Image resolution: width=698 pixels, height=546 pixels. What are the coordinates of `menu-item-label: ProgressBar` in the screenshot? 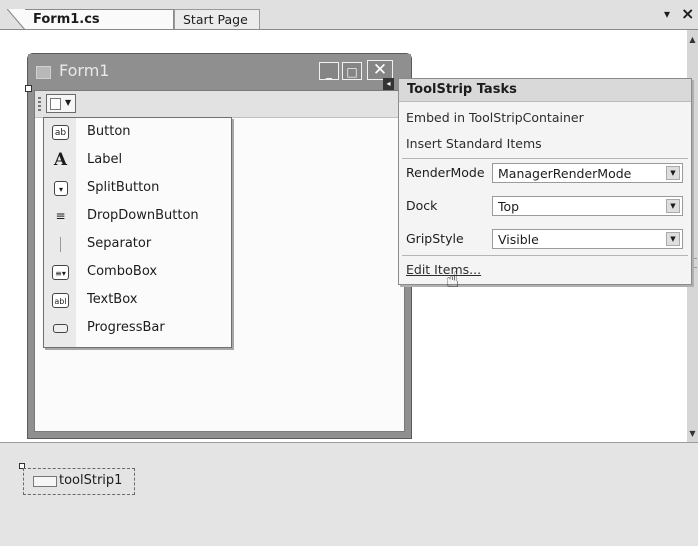 It's located at (126, 327).